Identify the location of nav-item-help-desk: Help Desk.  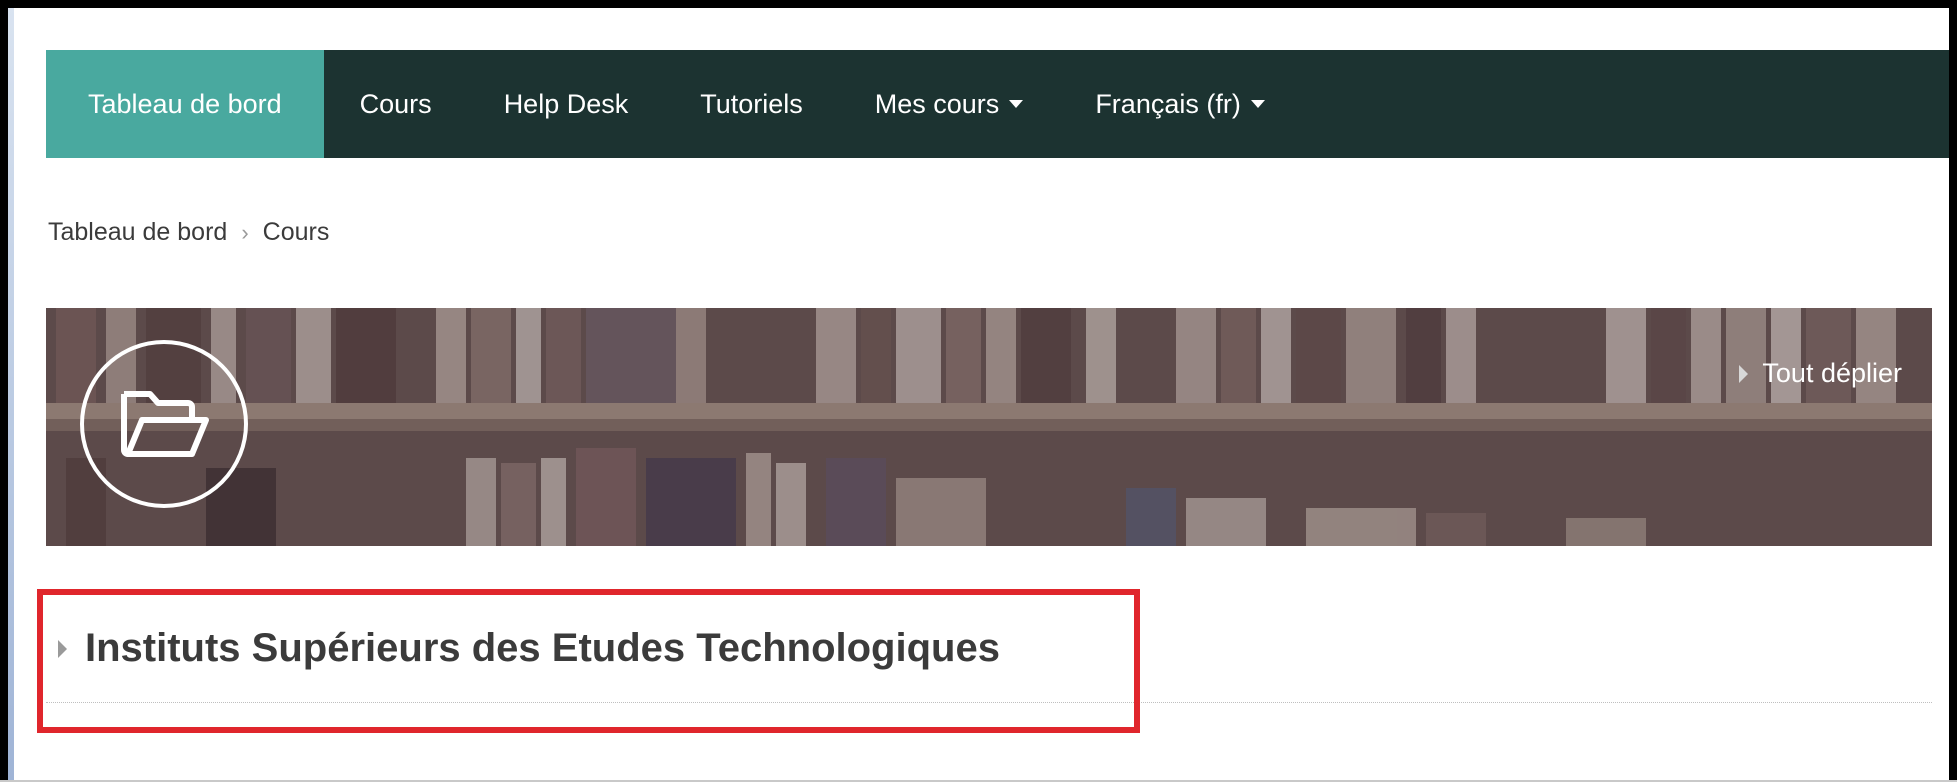
(566, 104).